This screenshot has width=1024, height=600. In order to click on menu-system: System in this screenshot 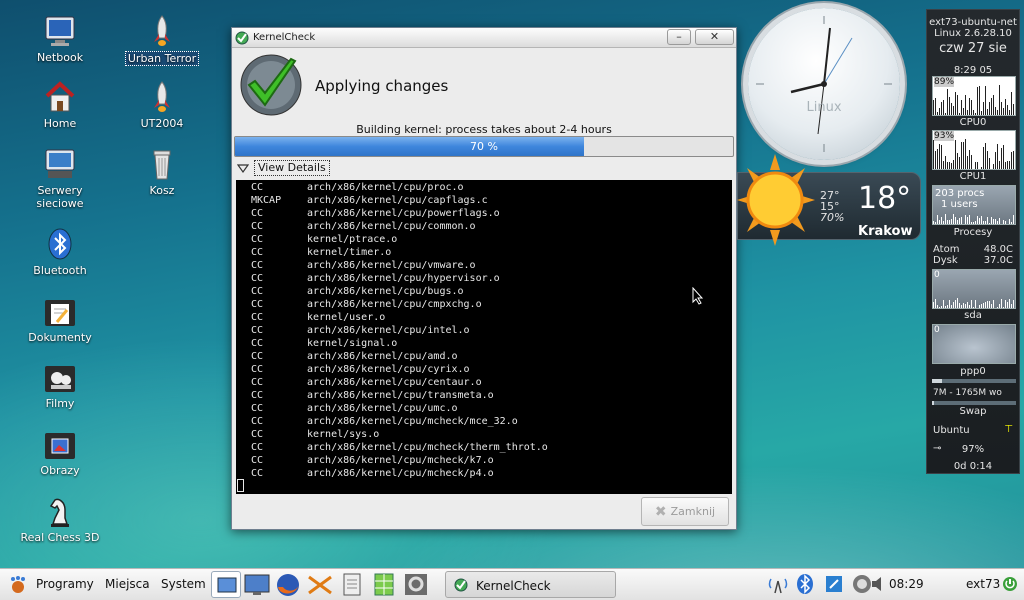, I will do `click(183, 584)`.